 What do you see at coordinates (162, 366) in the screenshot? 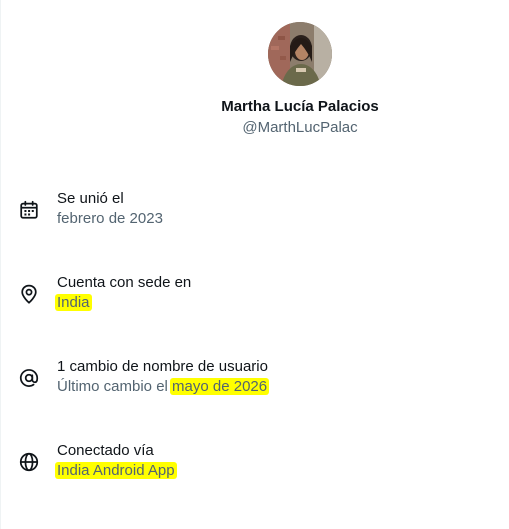
I see `username-changes-label: 1 cambio de nombre de usuario` at bounding box center [162, 366].